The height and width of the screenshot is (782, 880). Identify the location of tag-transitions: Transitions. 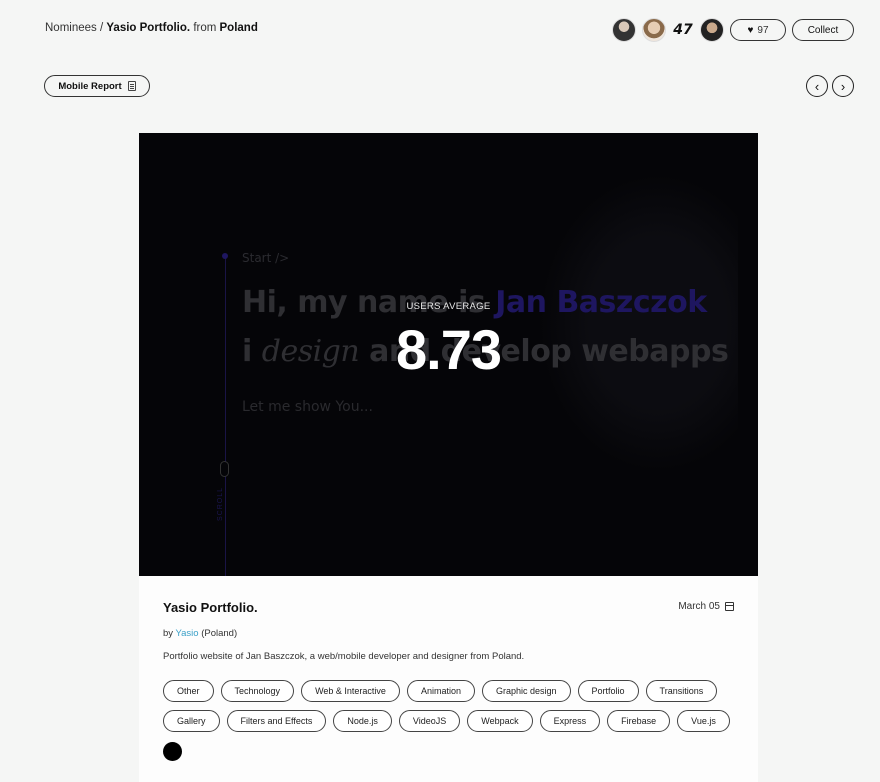
(681, 691).